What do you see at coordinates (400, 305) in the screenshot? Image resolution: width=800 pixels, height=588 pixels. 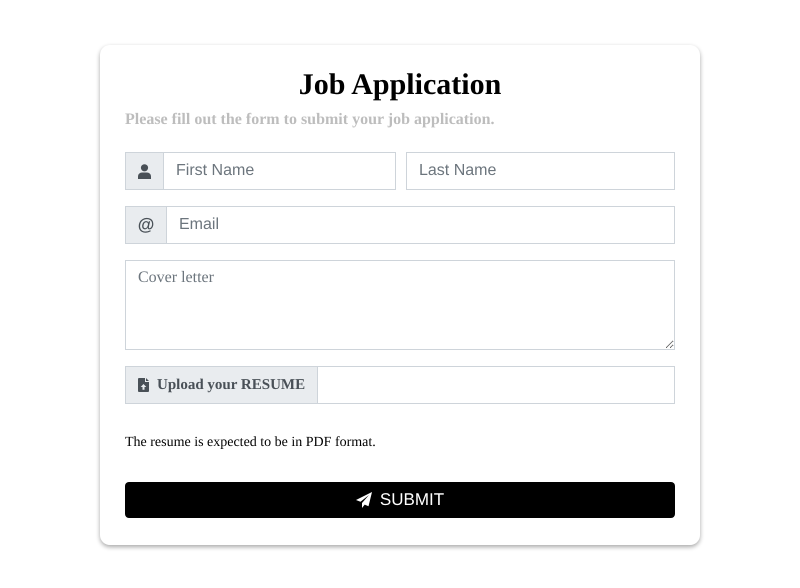 I see `cover-letter-field: Cover letter` at bounding box center [400, 305].